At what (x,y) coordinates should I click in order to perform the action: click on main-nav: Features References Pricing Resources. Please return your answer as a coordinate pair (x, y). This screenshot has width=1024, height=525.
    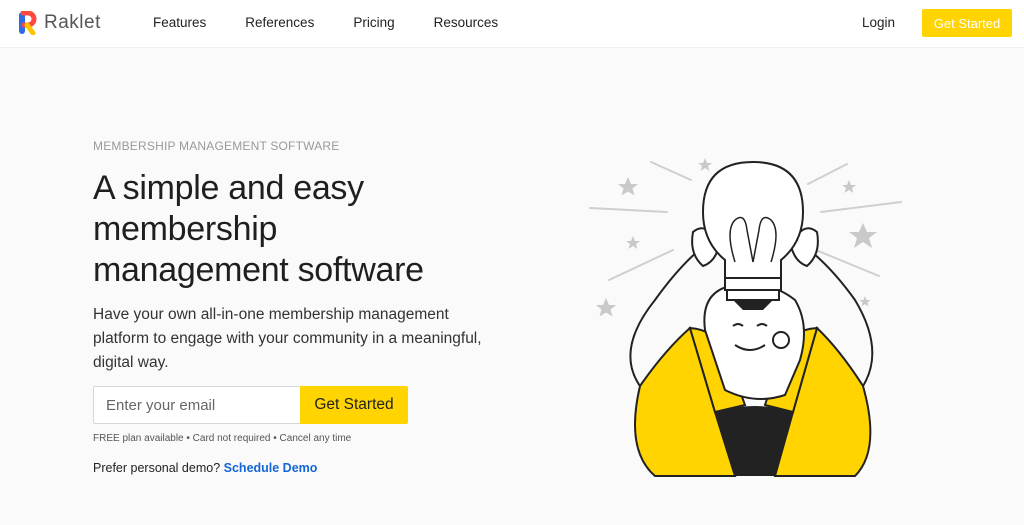
    Looking at the image, I should click on (345, 22).